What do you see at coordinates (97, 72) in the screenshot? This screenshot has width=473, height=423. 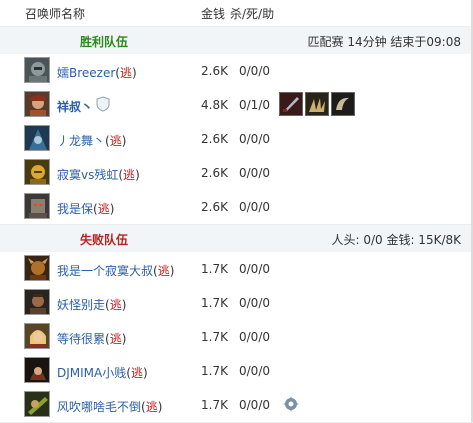 I see `player-name: 嬬Breezer(逃)` at bounding box center [97, 72].